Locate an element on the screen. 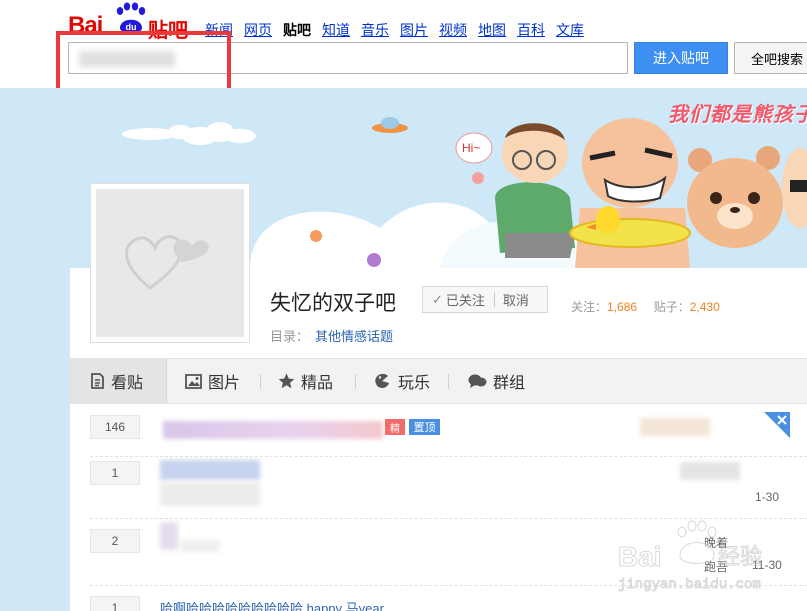 Image resolution: width=807 pixels, height=611 pixels. nav-web: 网页 is located at coordinates (258, 30).